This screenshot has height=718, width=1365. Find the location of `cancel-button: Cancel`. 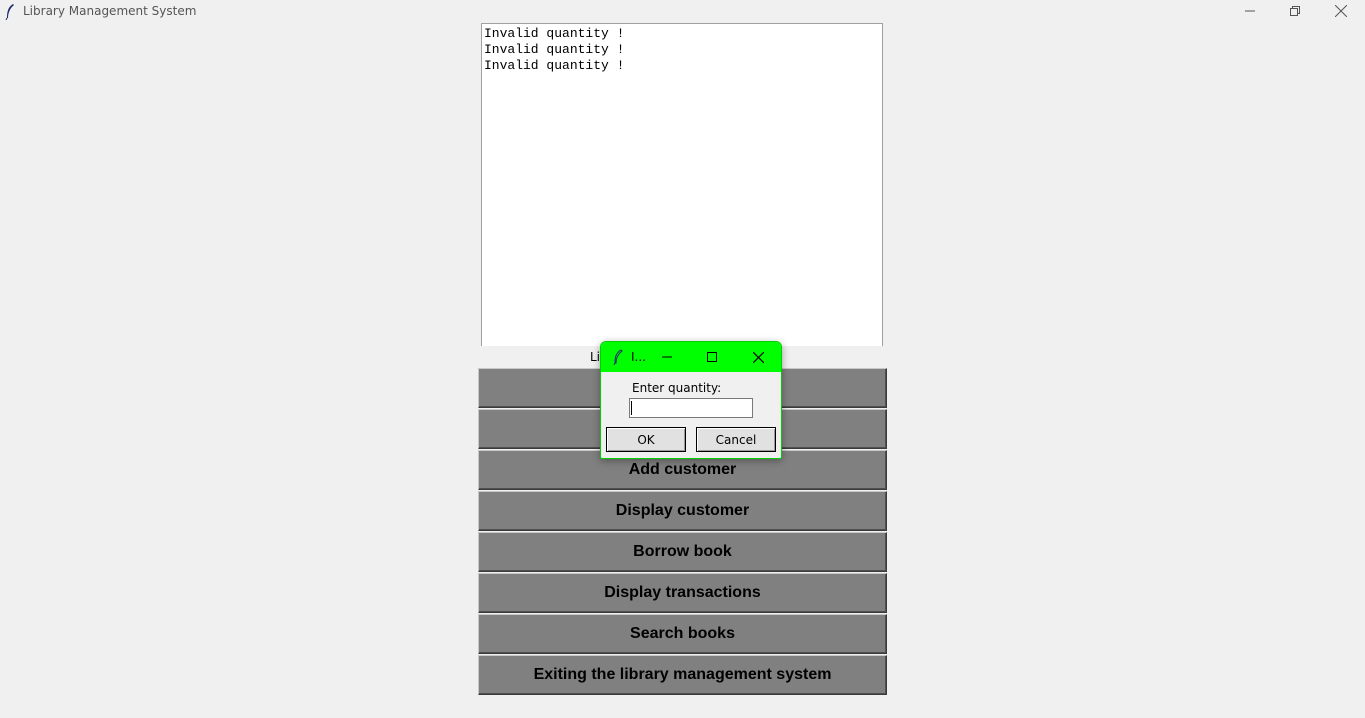

cancel-button: Cancel is located at coordinates (736, 439).